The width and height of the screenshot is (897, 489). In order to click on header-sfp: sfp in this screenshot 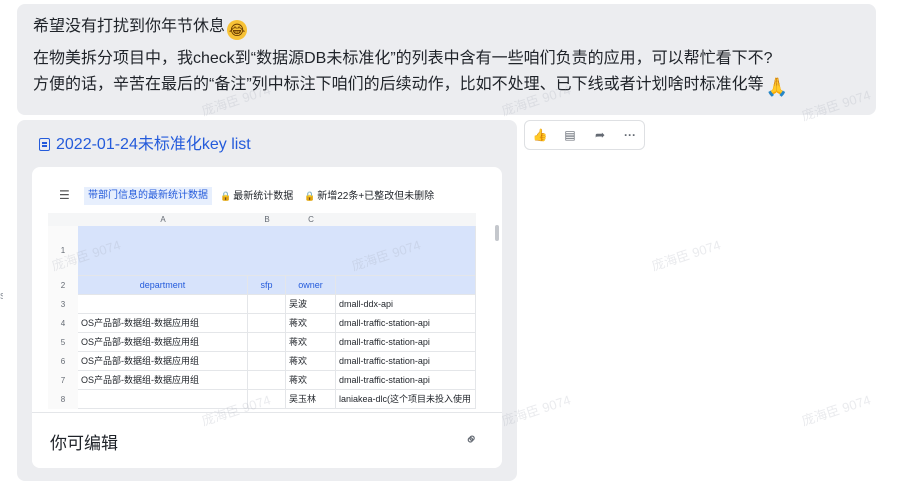, I will do `click(267, 285)`.